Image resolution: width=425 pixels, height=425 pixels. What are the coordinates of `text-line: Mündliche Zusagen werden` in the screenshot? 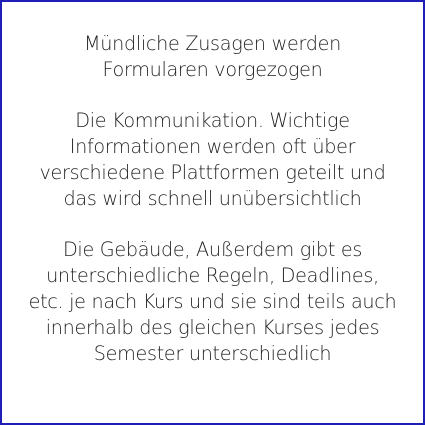 It's located at (212, 43).